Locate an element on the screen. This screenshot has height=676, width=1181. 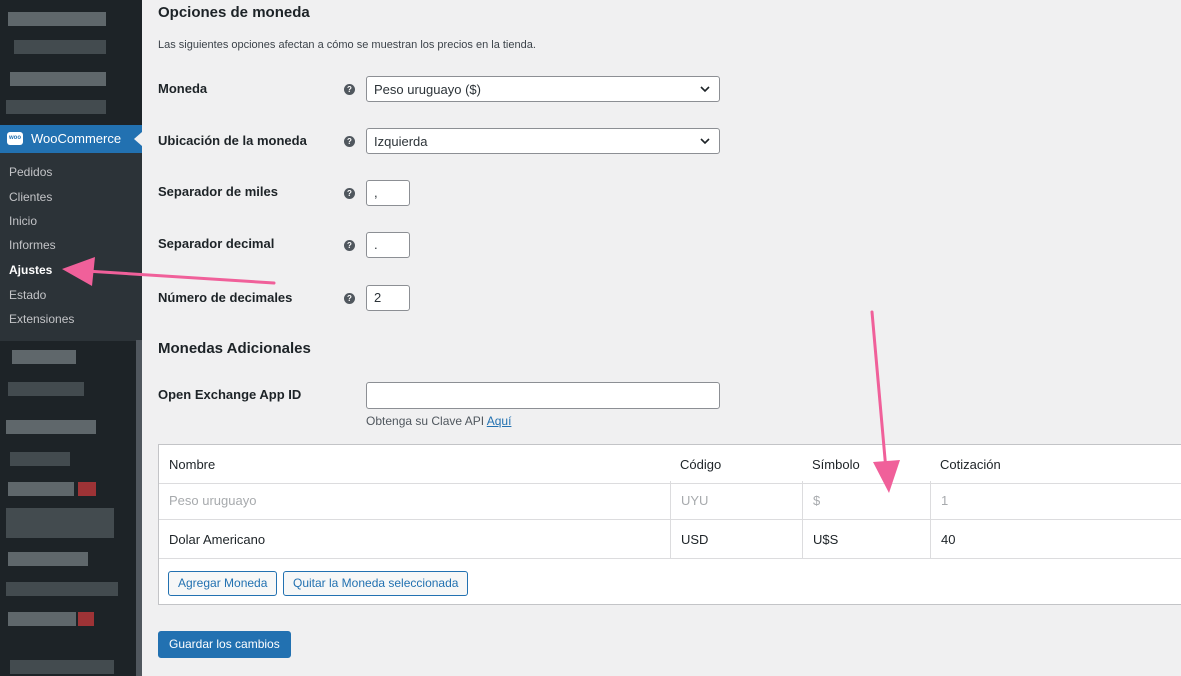
thousand-separator-label: Separador de miles is located at coordinates (218, 191).